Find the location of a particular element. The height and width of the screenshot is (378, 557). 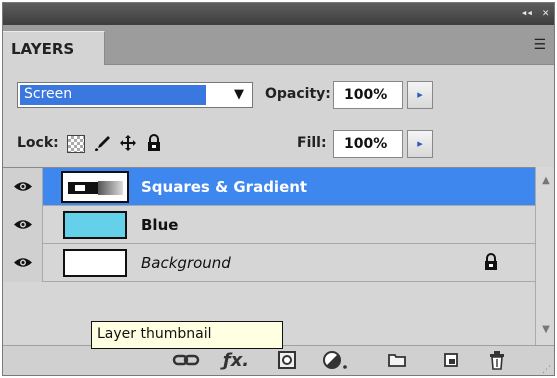

blend-mode-select: Screen ▼ is located at coordinates (135, 95).